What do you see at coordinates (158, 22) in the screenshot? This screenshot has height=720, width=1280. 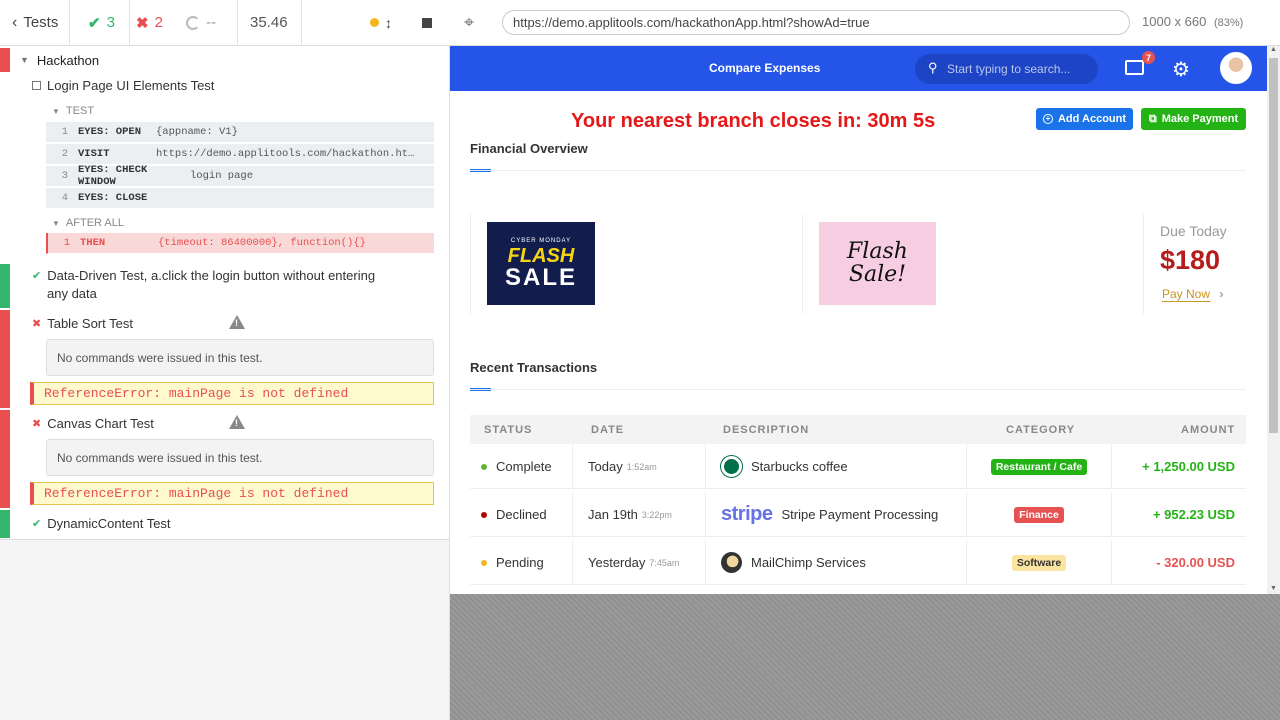 I see `failed-count: 2` at bounding box center [158, 22].